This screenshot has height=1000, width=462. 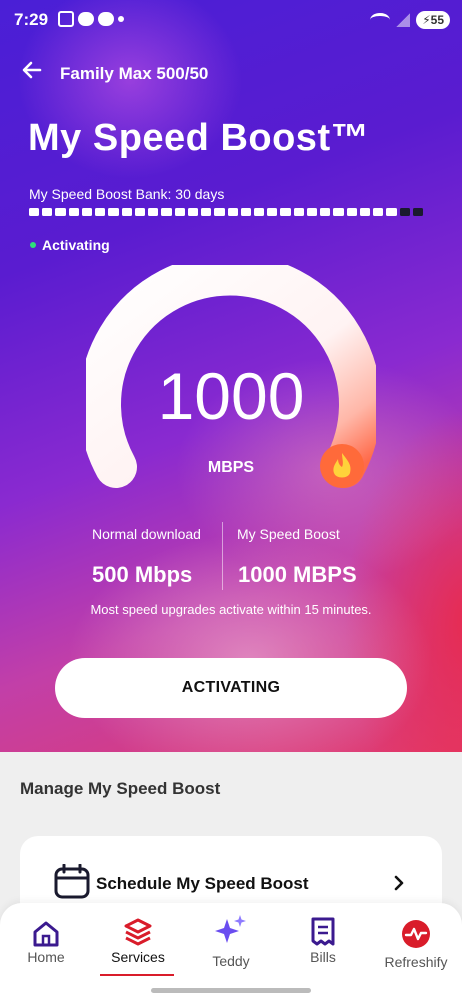 I want to click on nav-bills-label: Bills, so click(x=323, y=957).